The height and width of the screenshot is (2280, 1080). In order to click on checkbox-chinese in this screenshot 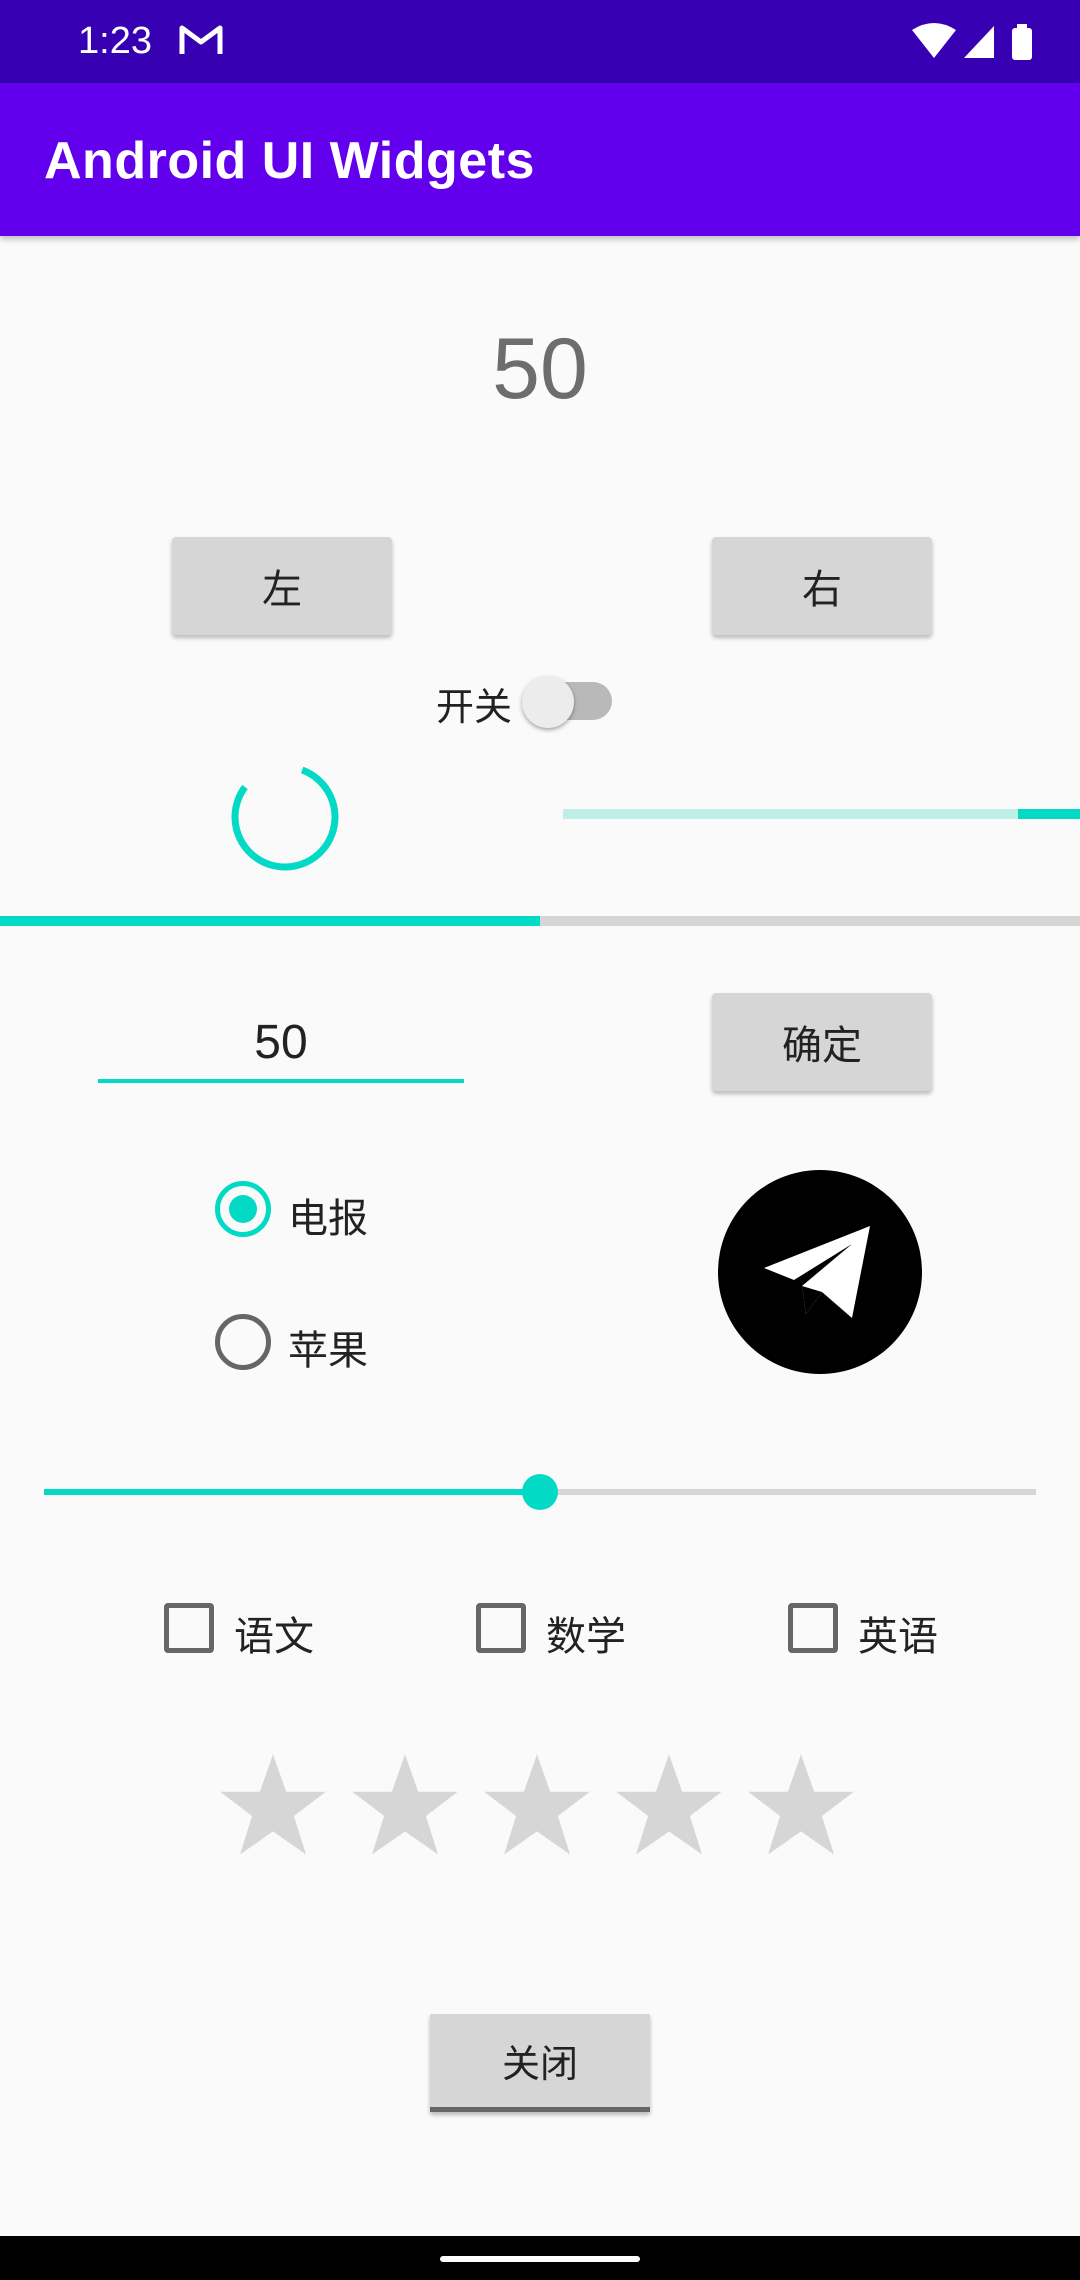, I will do `click(189, 1628)`.